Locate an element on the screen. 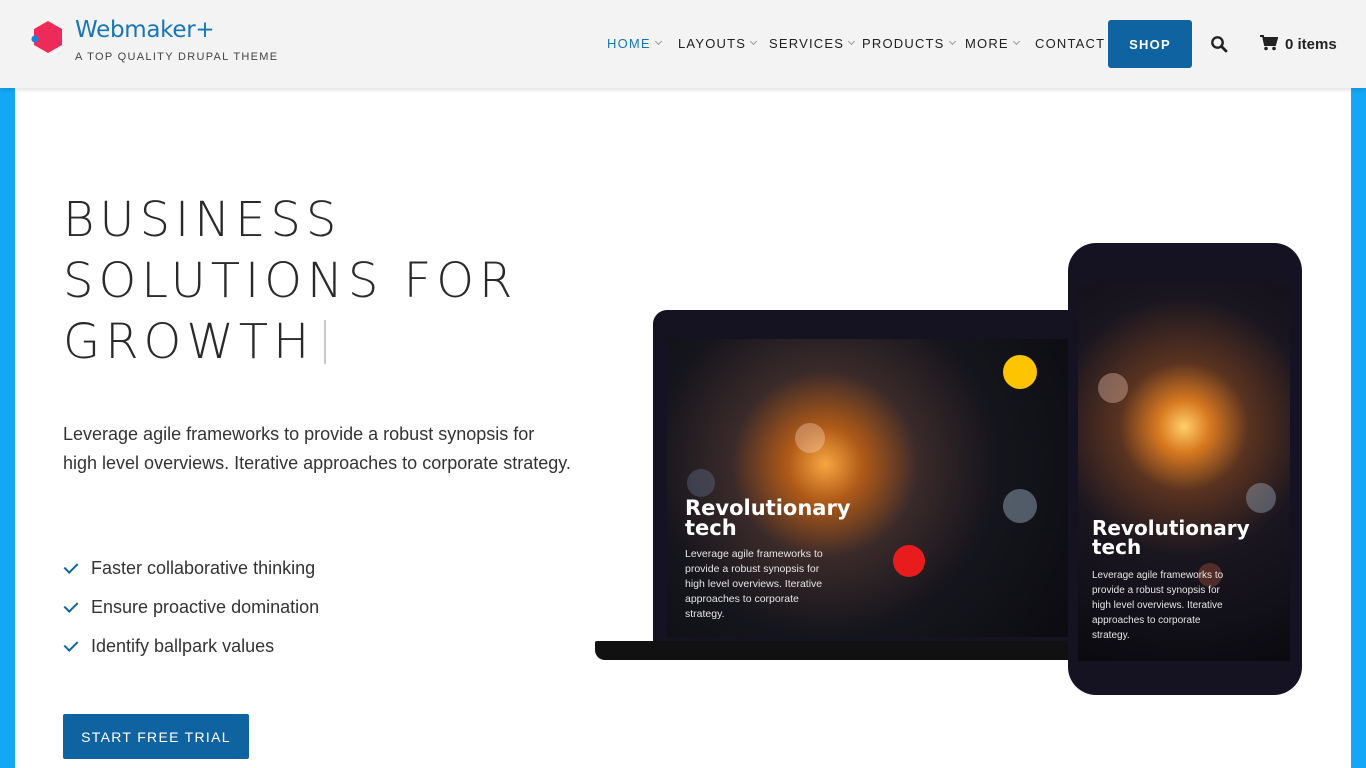 The height and width of the screenshot is (768, 1366). nav-label: SERVICES is located at coordinates (807, 43).